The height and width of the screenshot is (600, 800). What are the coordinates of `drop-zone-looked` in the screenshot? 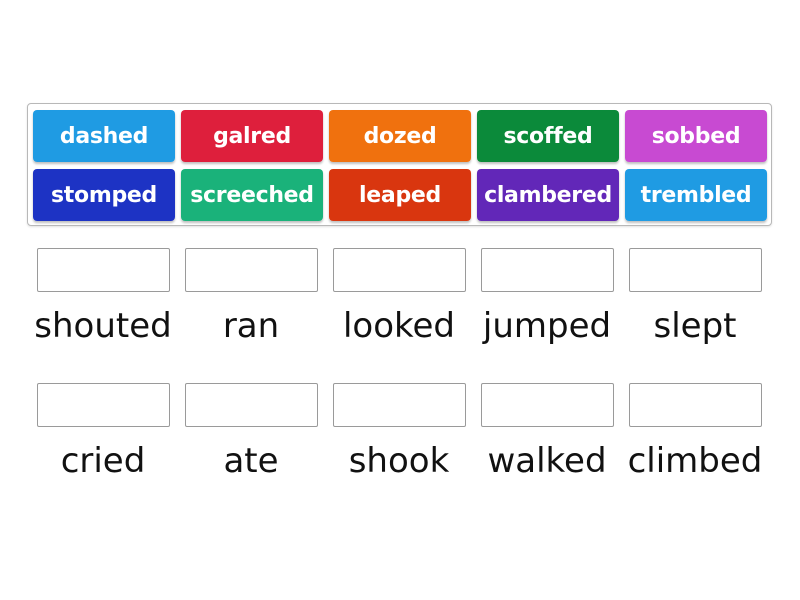 It's located at (399, 270).